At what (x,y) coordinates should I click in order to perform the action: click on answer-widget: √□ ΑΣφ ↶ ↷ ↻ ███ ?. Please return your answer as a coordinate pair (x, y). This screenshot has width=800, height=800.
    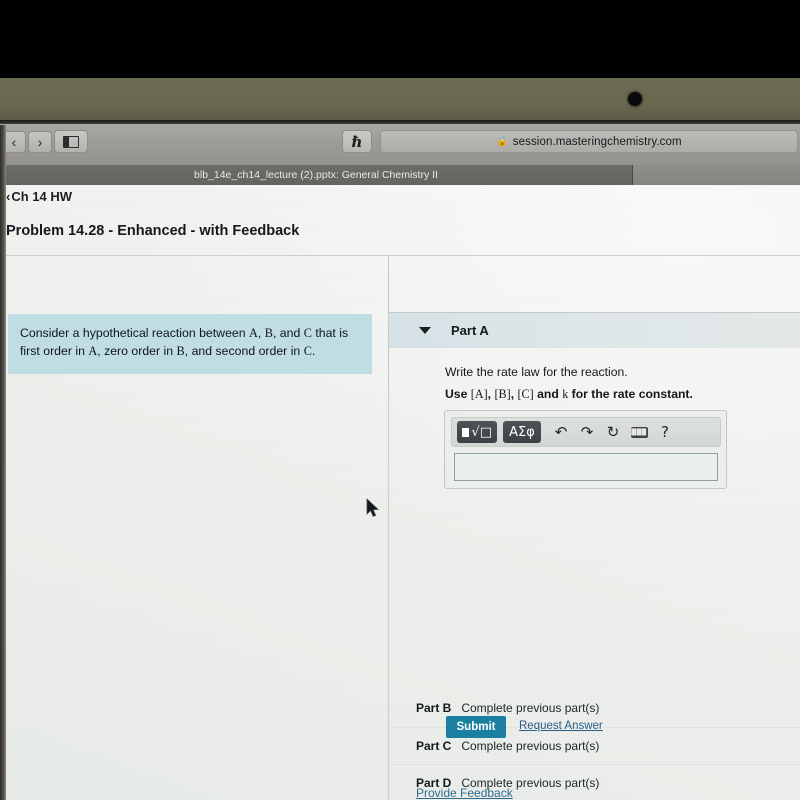
    Looking at the image, I should click on (585, 449).